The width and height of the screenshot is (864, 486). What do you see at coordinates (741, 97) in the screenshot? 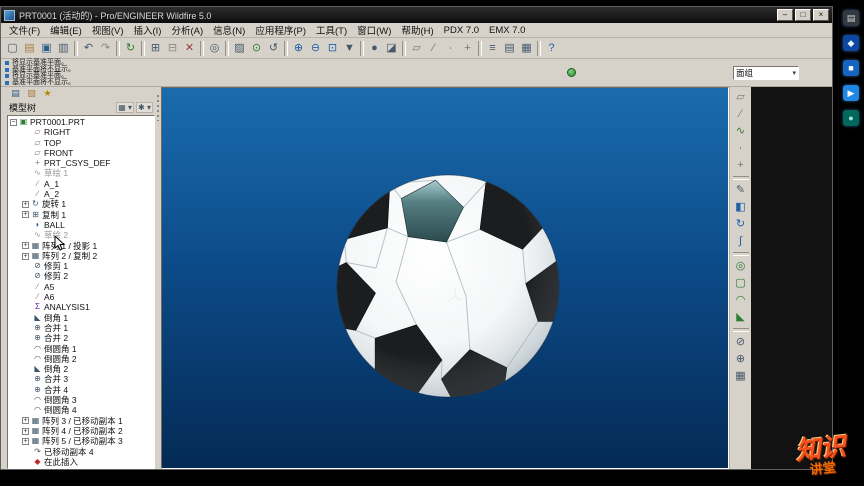
I see `datum-plane-tool-icon: ▱` at bounding box center [741, 97].